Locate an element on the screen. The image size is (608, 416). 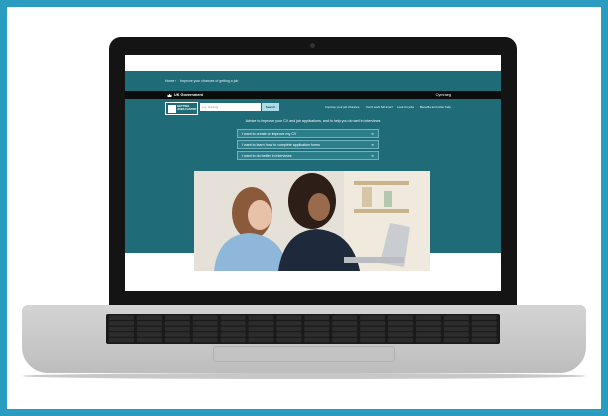
trackpad is located at coordinates (304, 354).